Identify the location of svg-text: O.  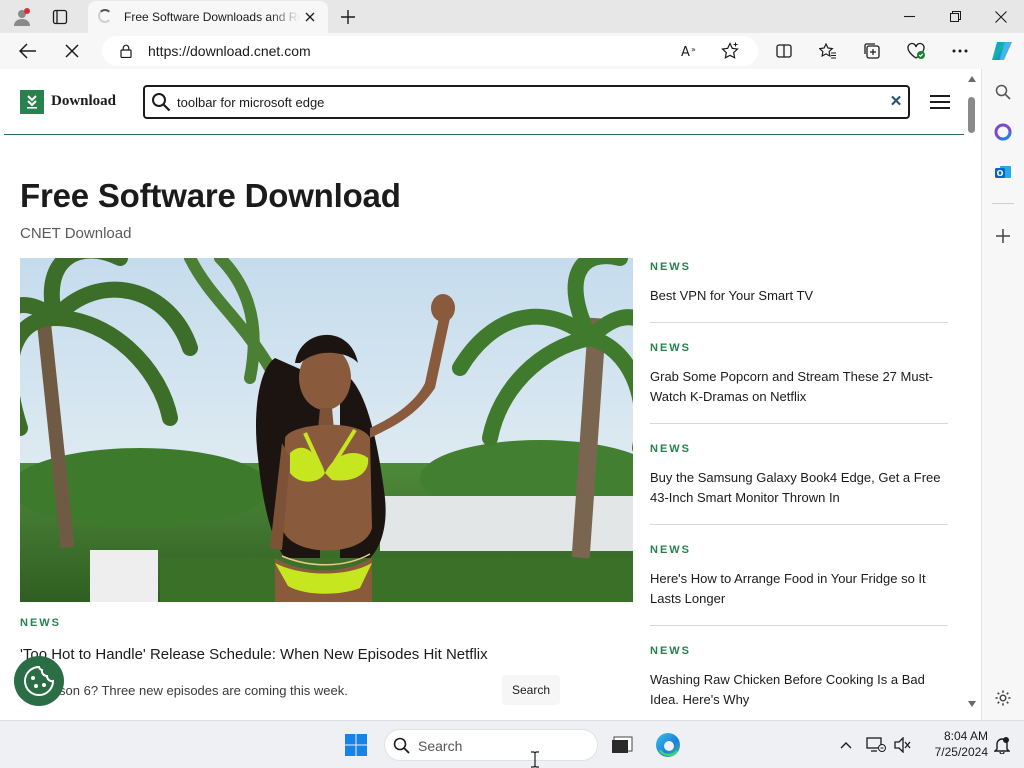
(1000, 173).